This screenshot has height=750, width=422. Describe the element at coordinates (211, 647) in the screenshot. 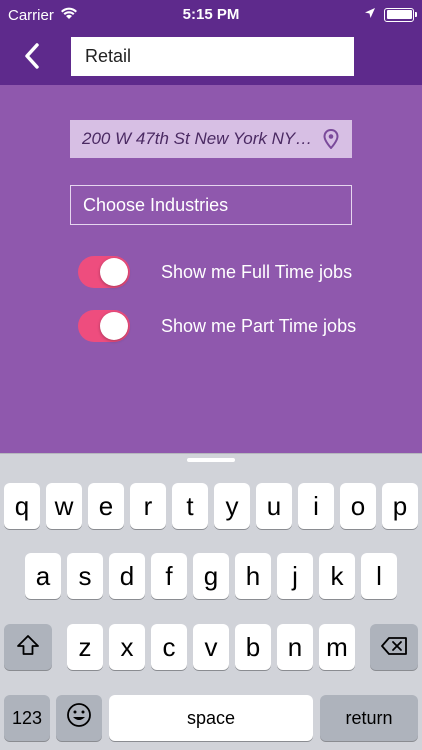

I see `key-v: v` at that location.